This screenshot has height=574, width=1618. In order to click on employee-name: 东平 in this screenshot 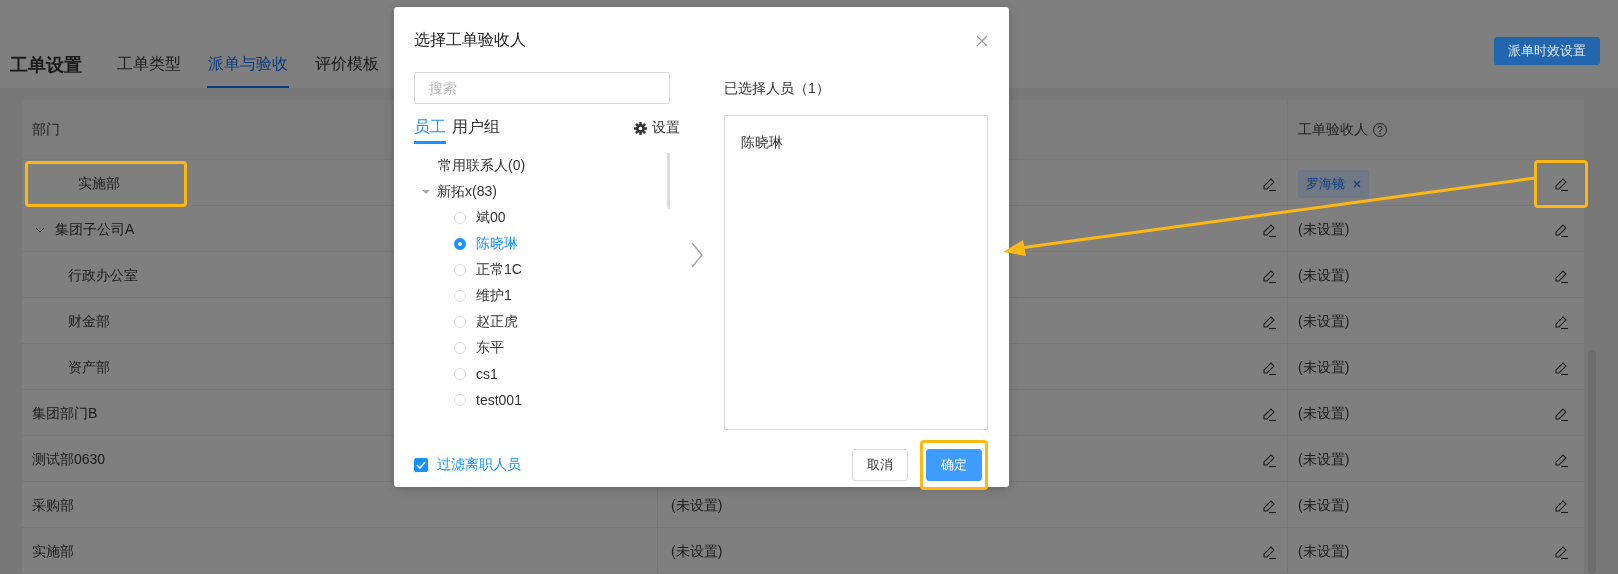, I will do `click(490, 348)`.